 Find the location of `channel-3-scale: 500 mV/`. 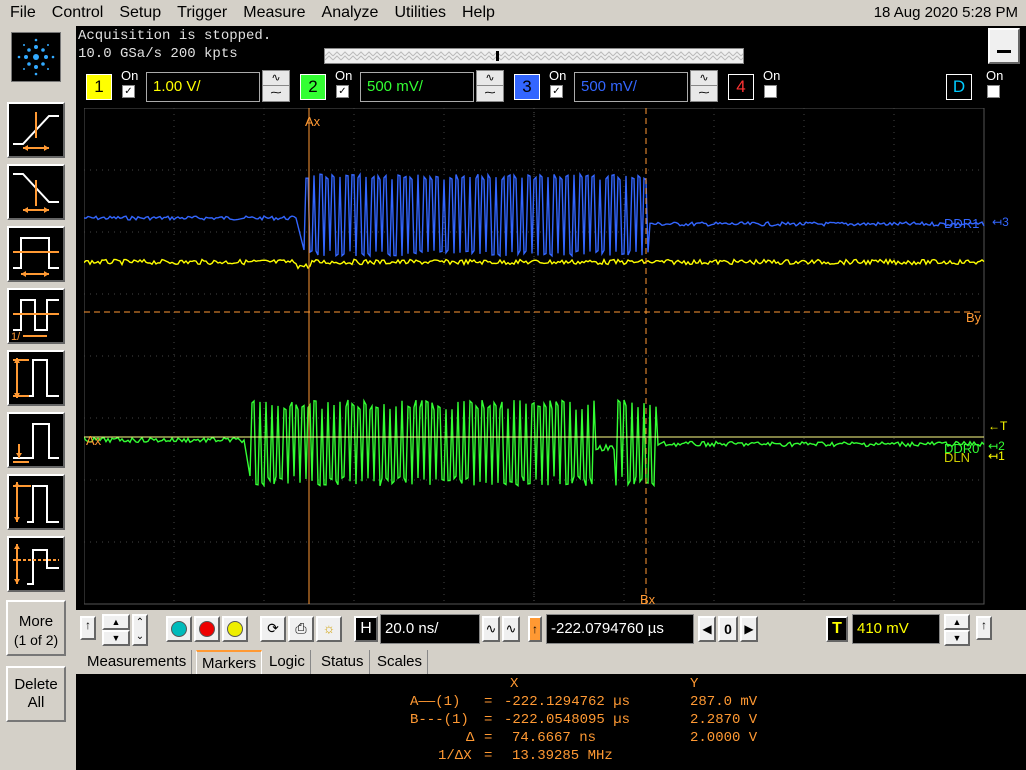

channel-3-scale: 500 mV/ is located at coordinates (631, 87).